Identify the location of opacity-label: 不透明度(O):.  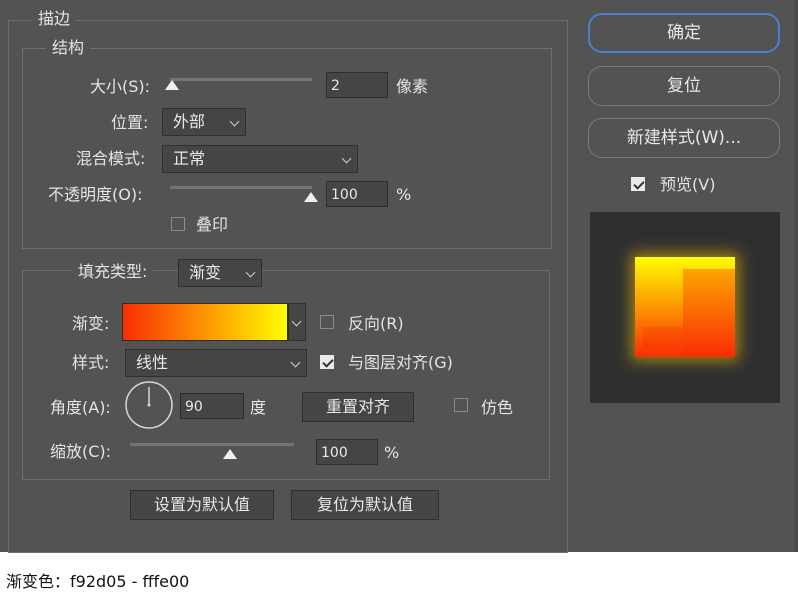
(95, 194).